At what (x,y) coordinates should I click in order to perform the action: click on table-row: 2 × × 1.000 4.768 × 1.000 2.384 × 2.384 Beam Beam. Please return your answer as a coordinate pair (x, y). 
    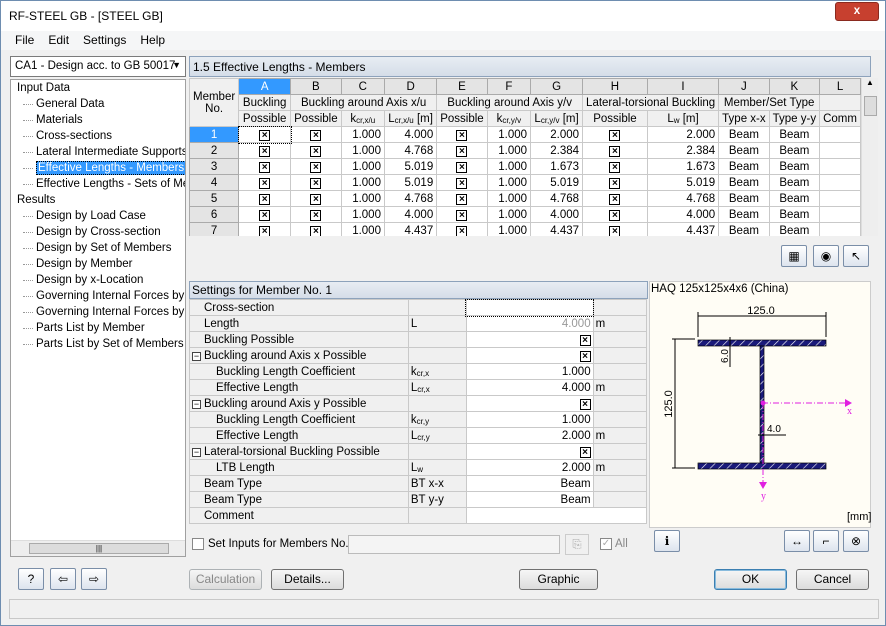
    Looking at the image, I should click on (525, 150).